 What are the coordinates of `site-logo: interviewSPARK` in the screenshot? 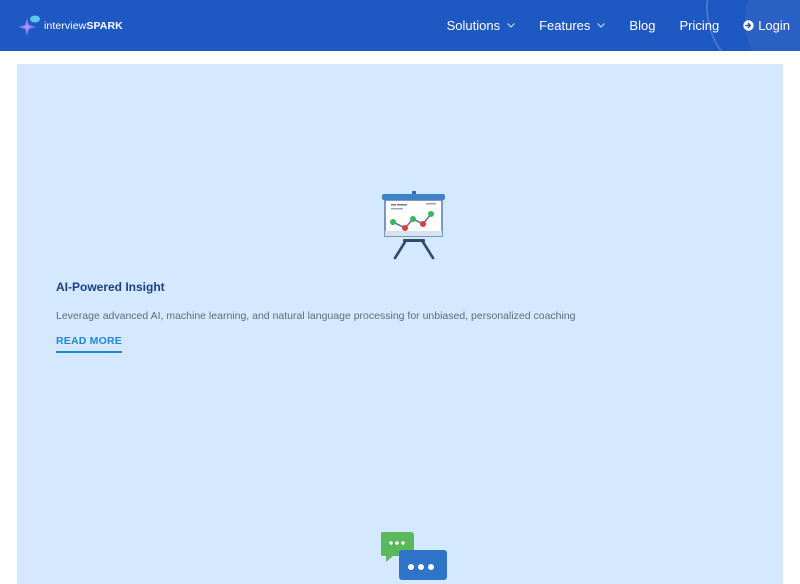 It's located at (70, 26).